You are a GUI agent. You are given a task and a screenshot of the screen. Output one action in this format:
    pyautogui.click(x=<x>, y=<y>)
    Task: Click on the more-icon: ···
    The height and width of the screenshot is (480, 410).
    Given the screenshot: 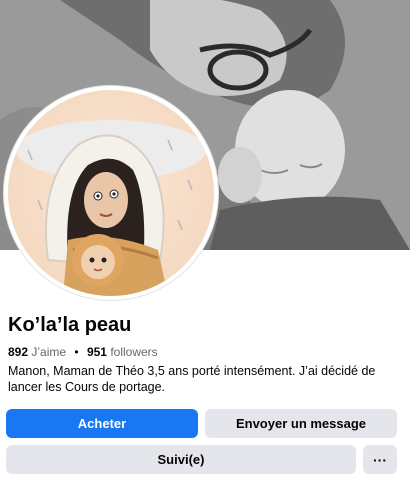 What is the action you would take?
    pyautogui.click(x=380, y=459)
    